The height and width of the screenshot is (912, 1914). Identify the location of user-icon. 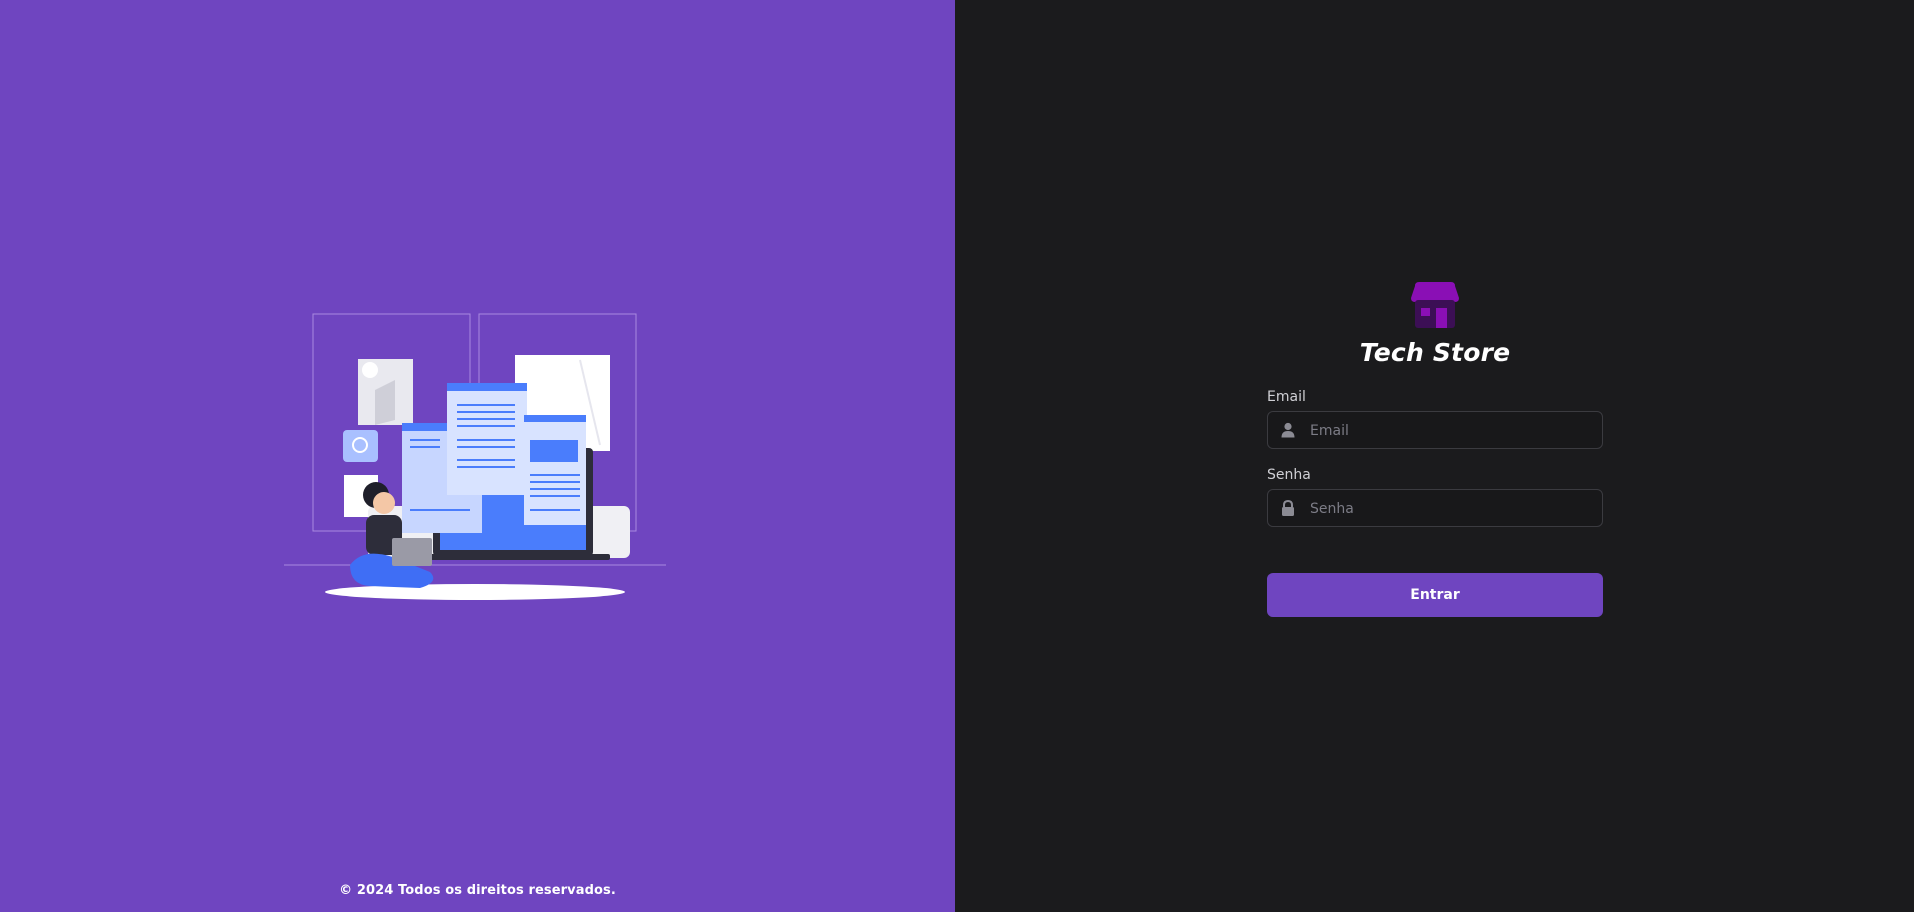
(1288, 430).